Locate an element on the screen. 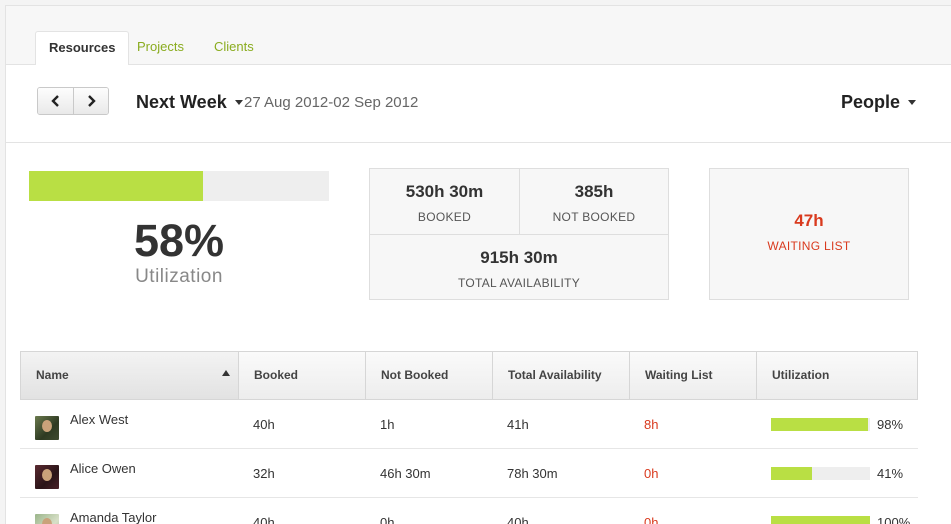 Image resolution: width=951 pixels, height=524 pixels. not-booked-cell: 46h 30m is located at coordinates (405, 473).